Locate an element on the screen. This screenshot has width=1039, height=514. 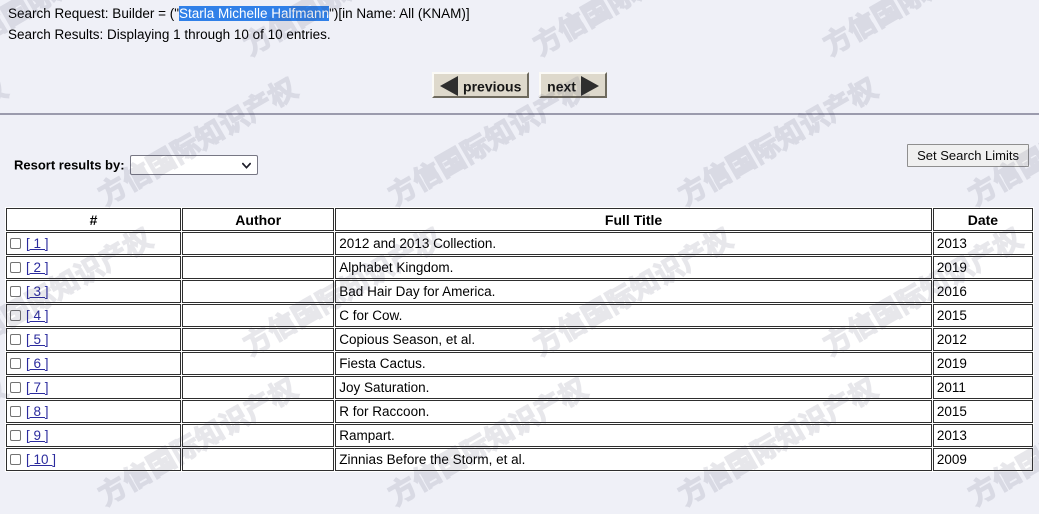
date-cell: 2011 is located at coordinates (982, 387).